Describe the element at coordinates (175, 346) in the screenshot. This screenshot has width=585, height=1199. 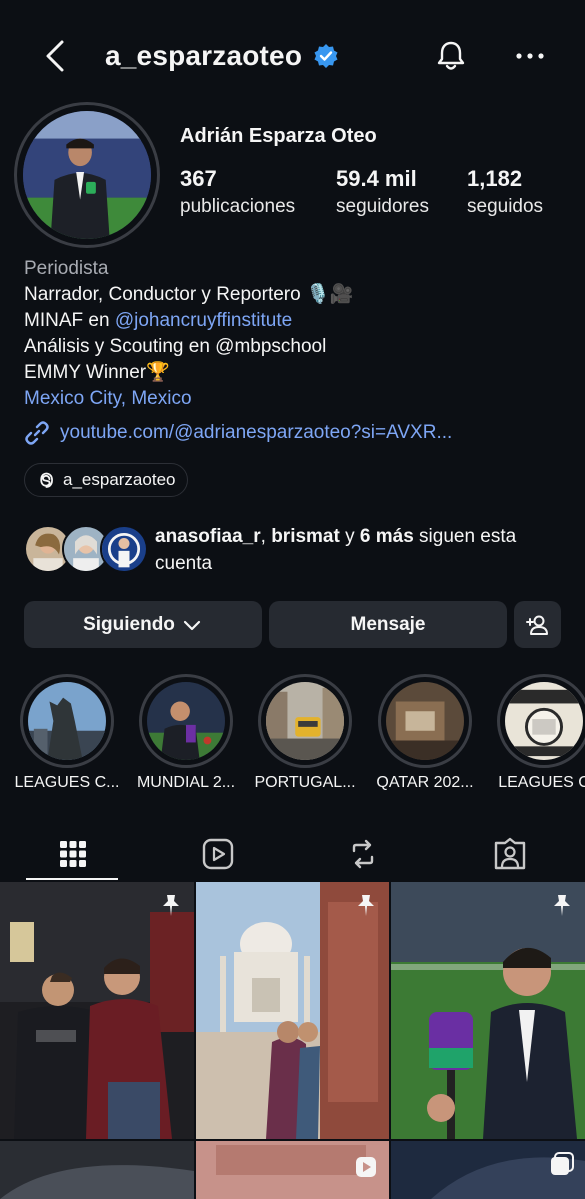
I see `bio-line-3: Análisis y Scouting en @mbpschool` at that location.